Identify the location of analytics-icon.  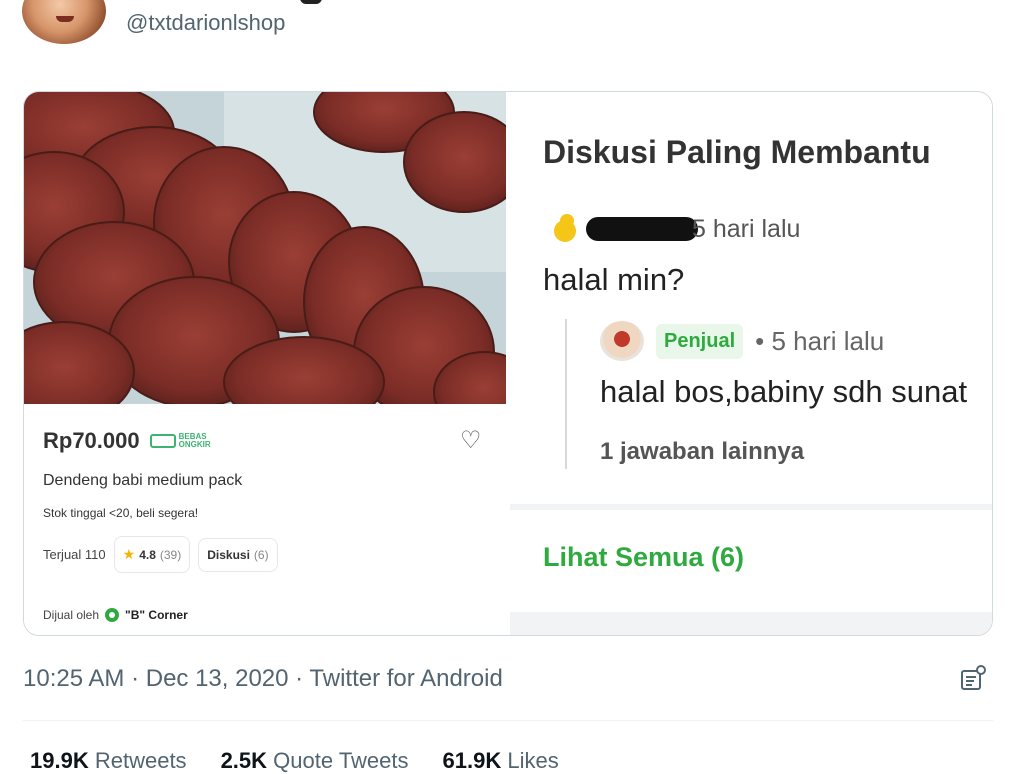
(973, 679).